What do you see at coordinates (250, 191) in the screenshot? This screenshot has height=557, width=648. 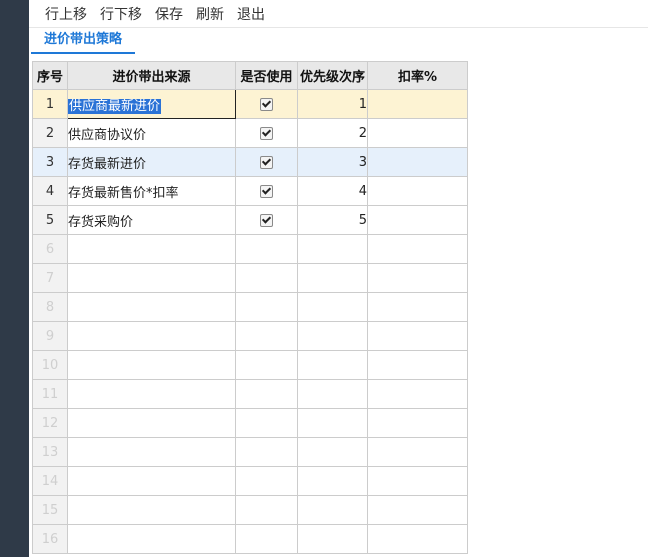 I see `table-row: 4 存货最新售价*扣率 4` at bounding box center [250, 191].